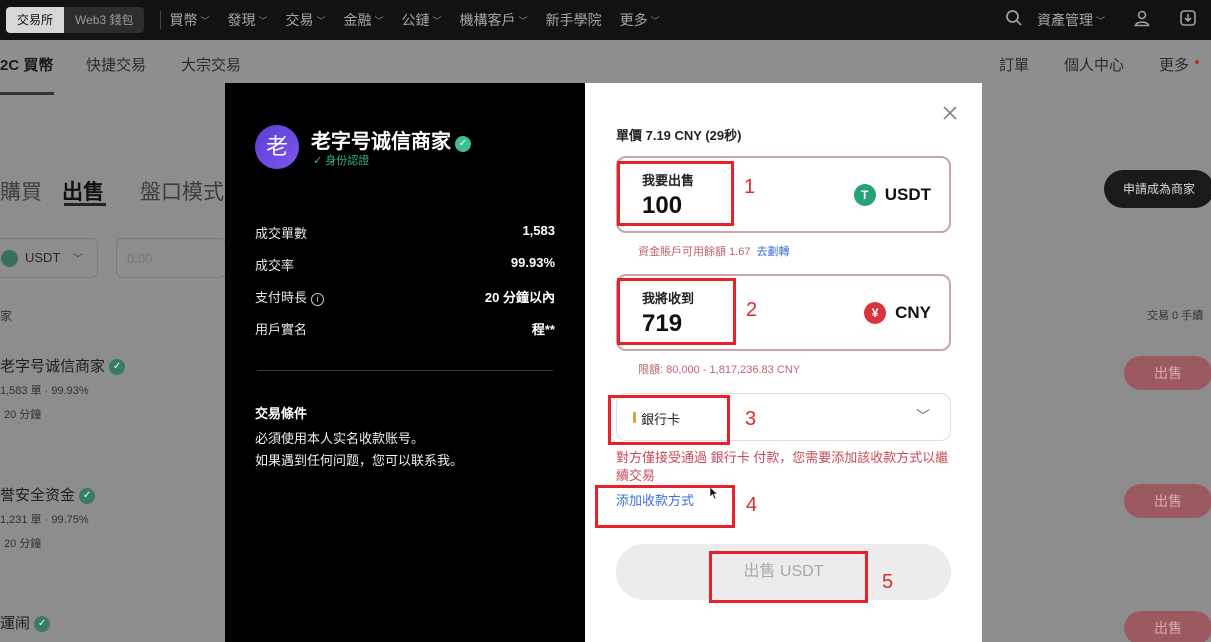  What do you see at coordinates (405, 264) in the screenshot?
I see `stat-completion-rate: 成交率 99.93%` at bounding box center [405, 264].